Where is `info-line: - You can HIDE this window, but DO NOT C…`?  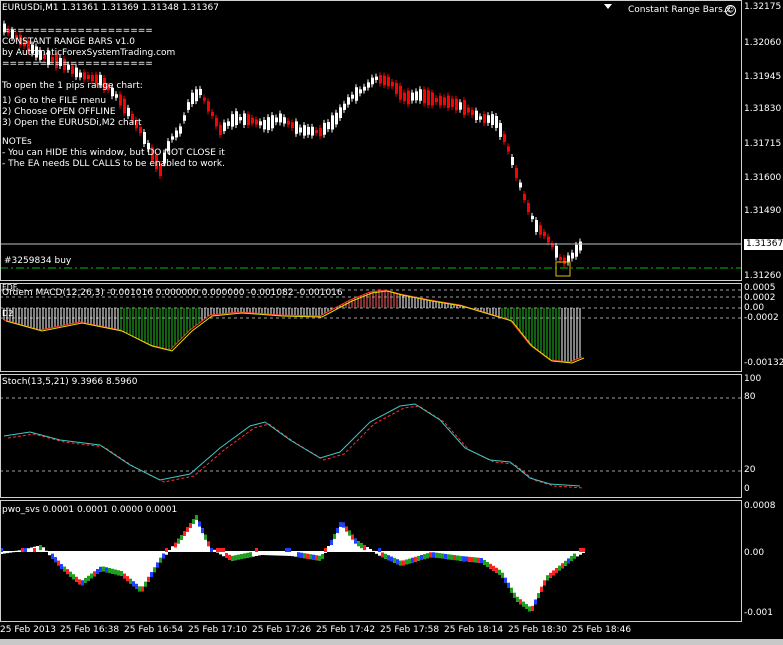 info-line: - You can HIDE this window, but DO NOT C… is located at coordinates (113, 153).